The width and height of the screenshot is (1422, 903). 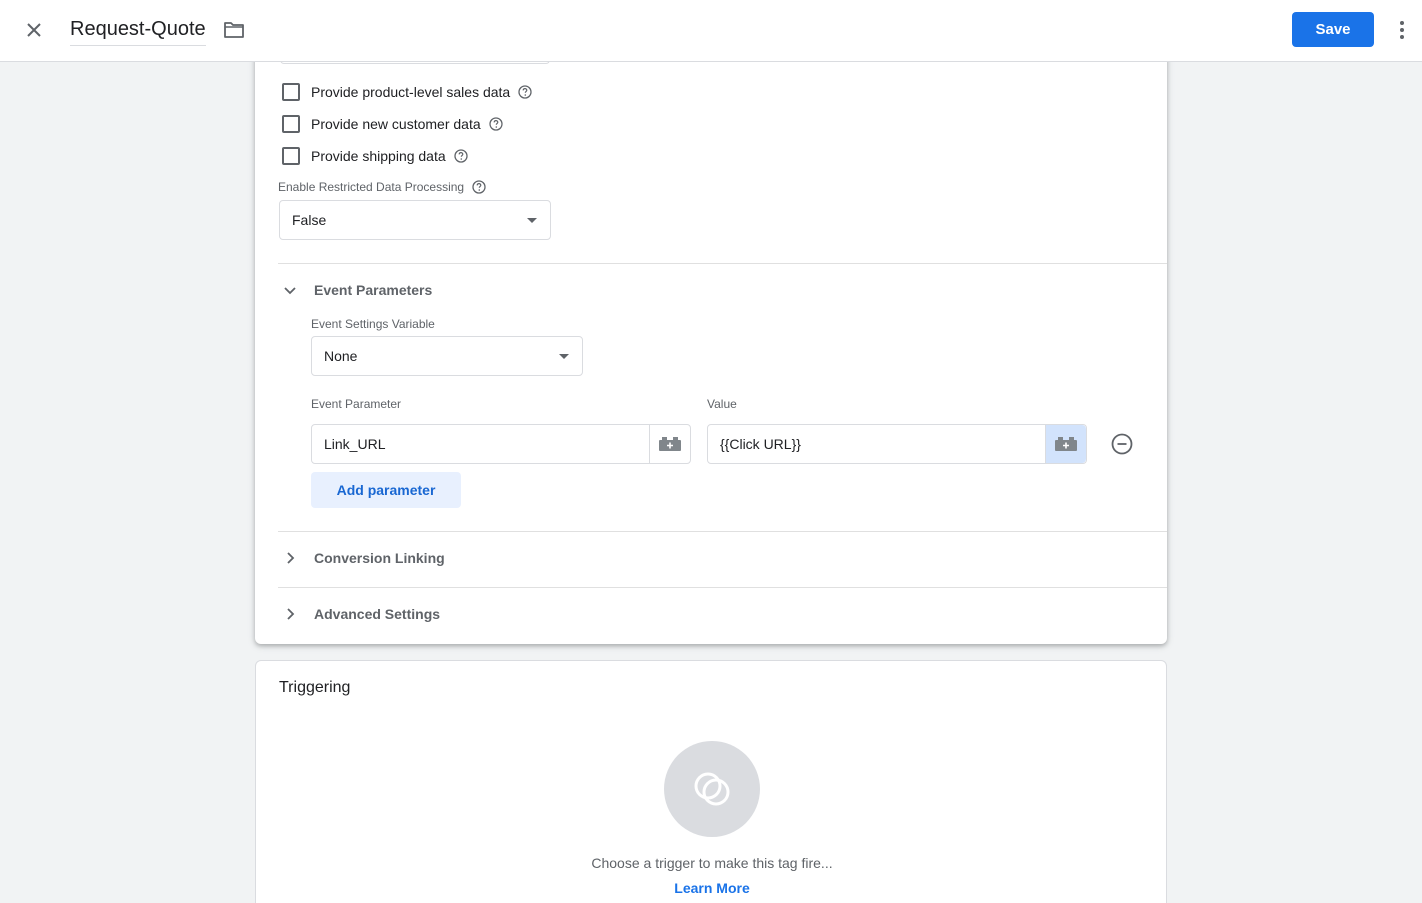 I want to click on settings-variable-label: Event Settings Variable, so click(x=373, y=324).